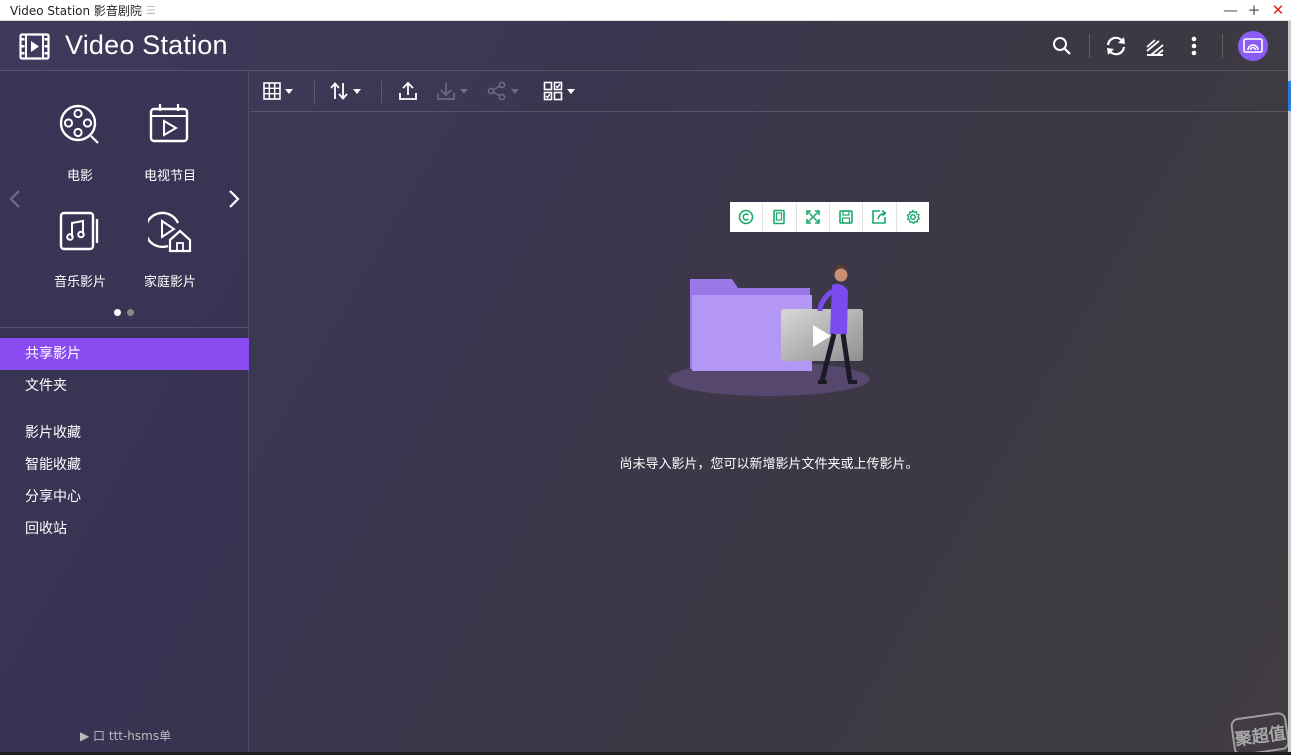  Describe the element at coordinates (1116, 46) in the screenshot. I see `refresh-icon` at that location.